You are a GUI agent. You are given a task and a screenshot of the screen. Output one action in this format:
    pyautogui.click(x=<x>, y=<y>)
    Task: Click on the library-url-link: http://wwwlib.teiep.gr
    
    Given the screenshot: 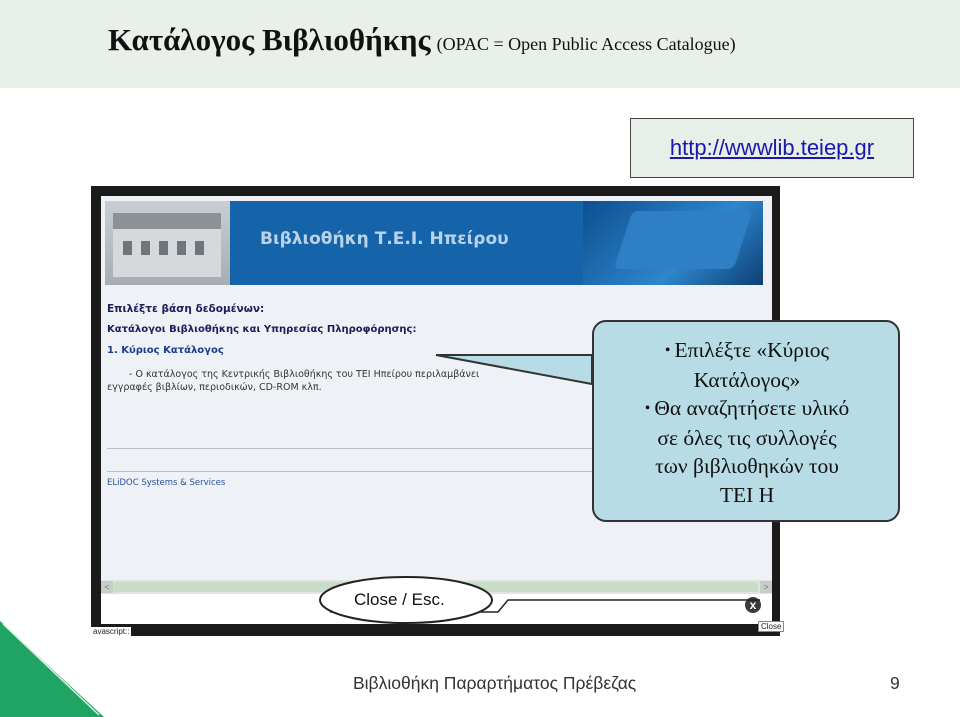 What is the action you would take?
    pyautogui.click(x=772, y=148)
    